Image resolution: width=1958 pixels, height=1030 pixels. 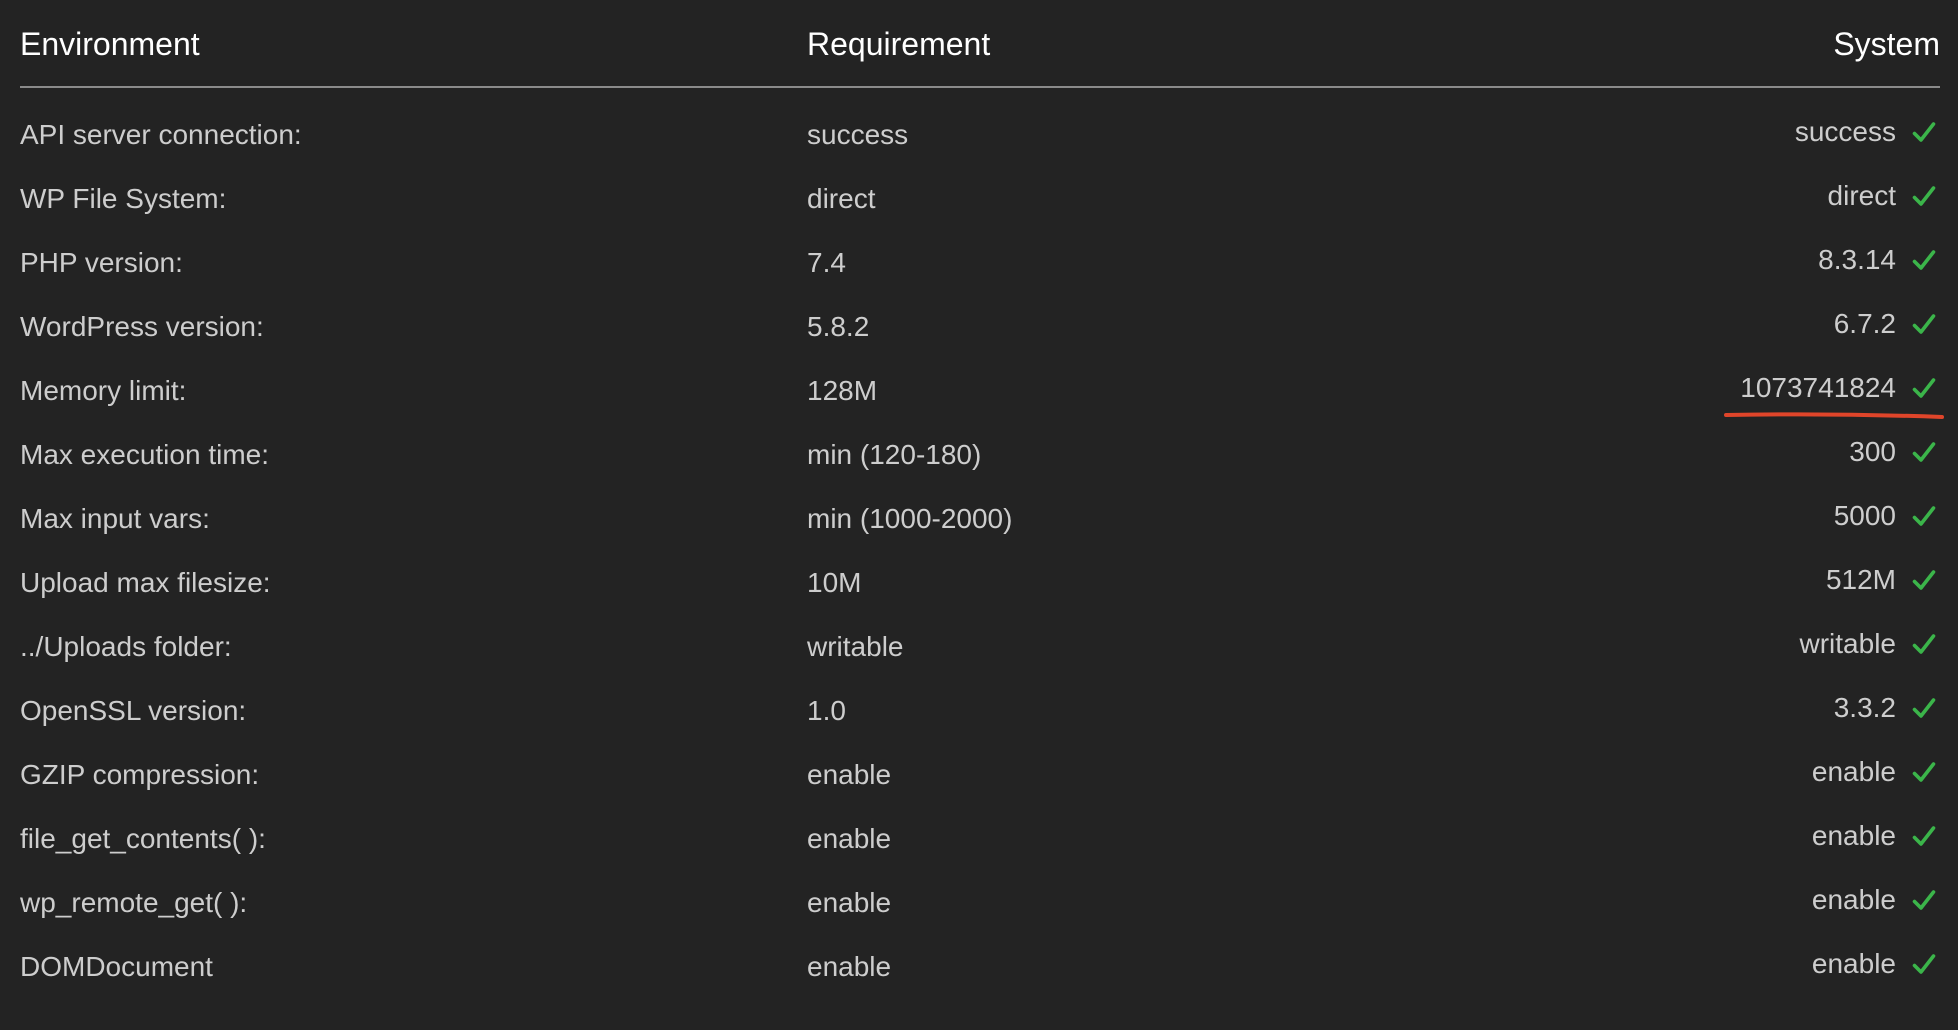 What do you see at coordinates (826, 710) in the screenshot?
I see `requirement-cell: 1.0` at bounding box center [826, 710].